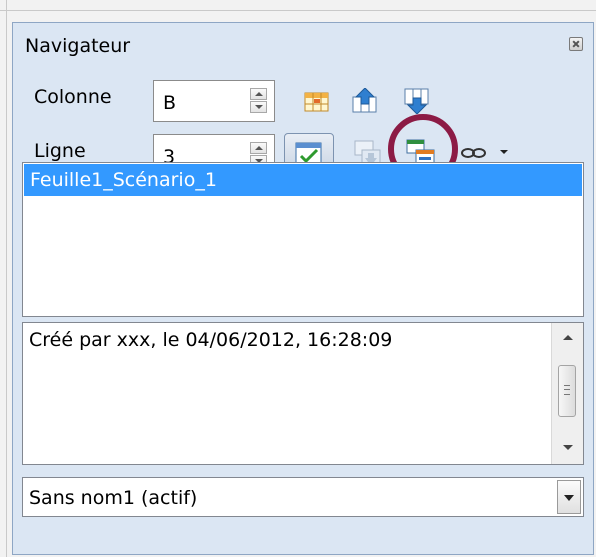 The image size is (596, 557). Describe the element at coordinates (567, 391) in the screenshot. I see `scroll-thumb` at that location.